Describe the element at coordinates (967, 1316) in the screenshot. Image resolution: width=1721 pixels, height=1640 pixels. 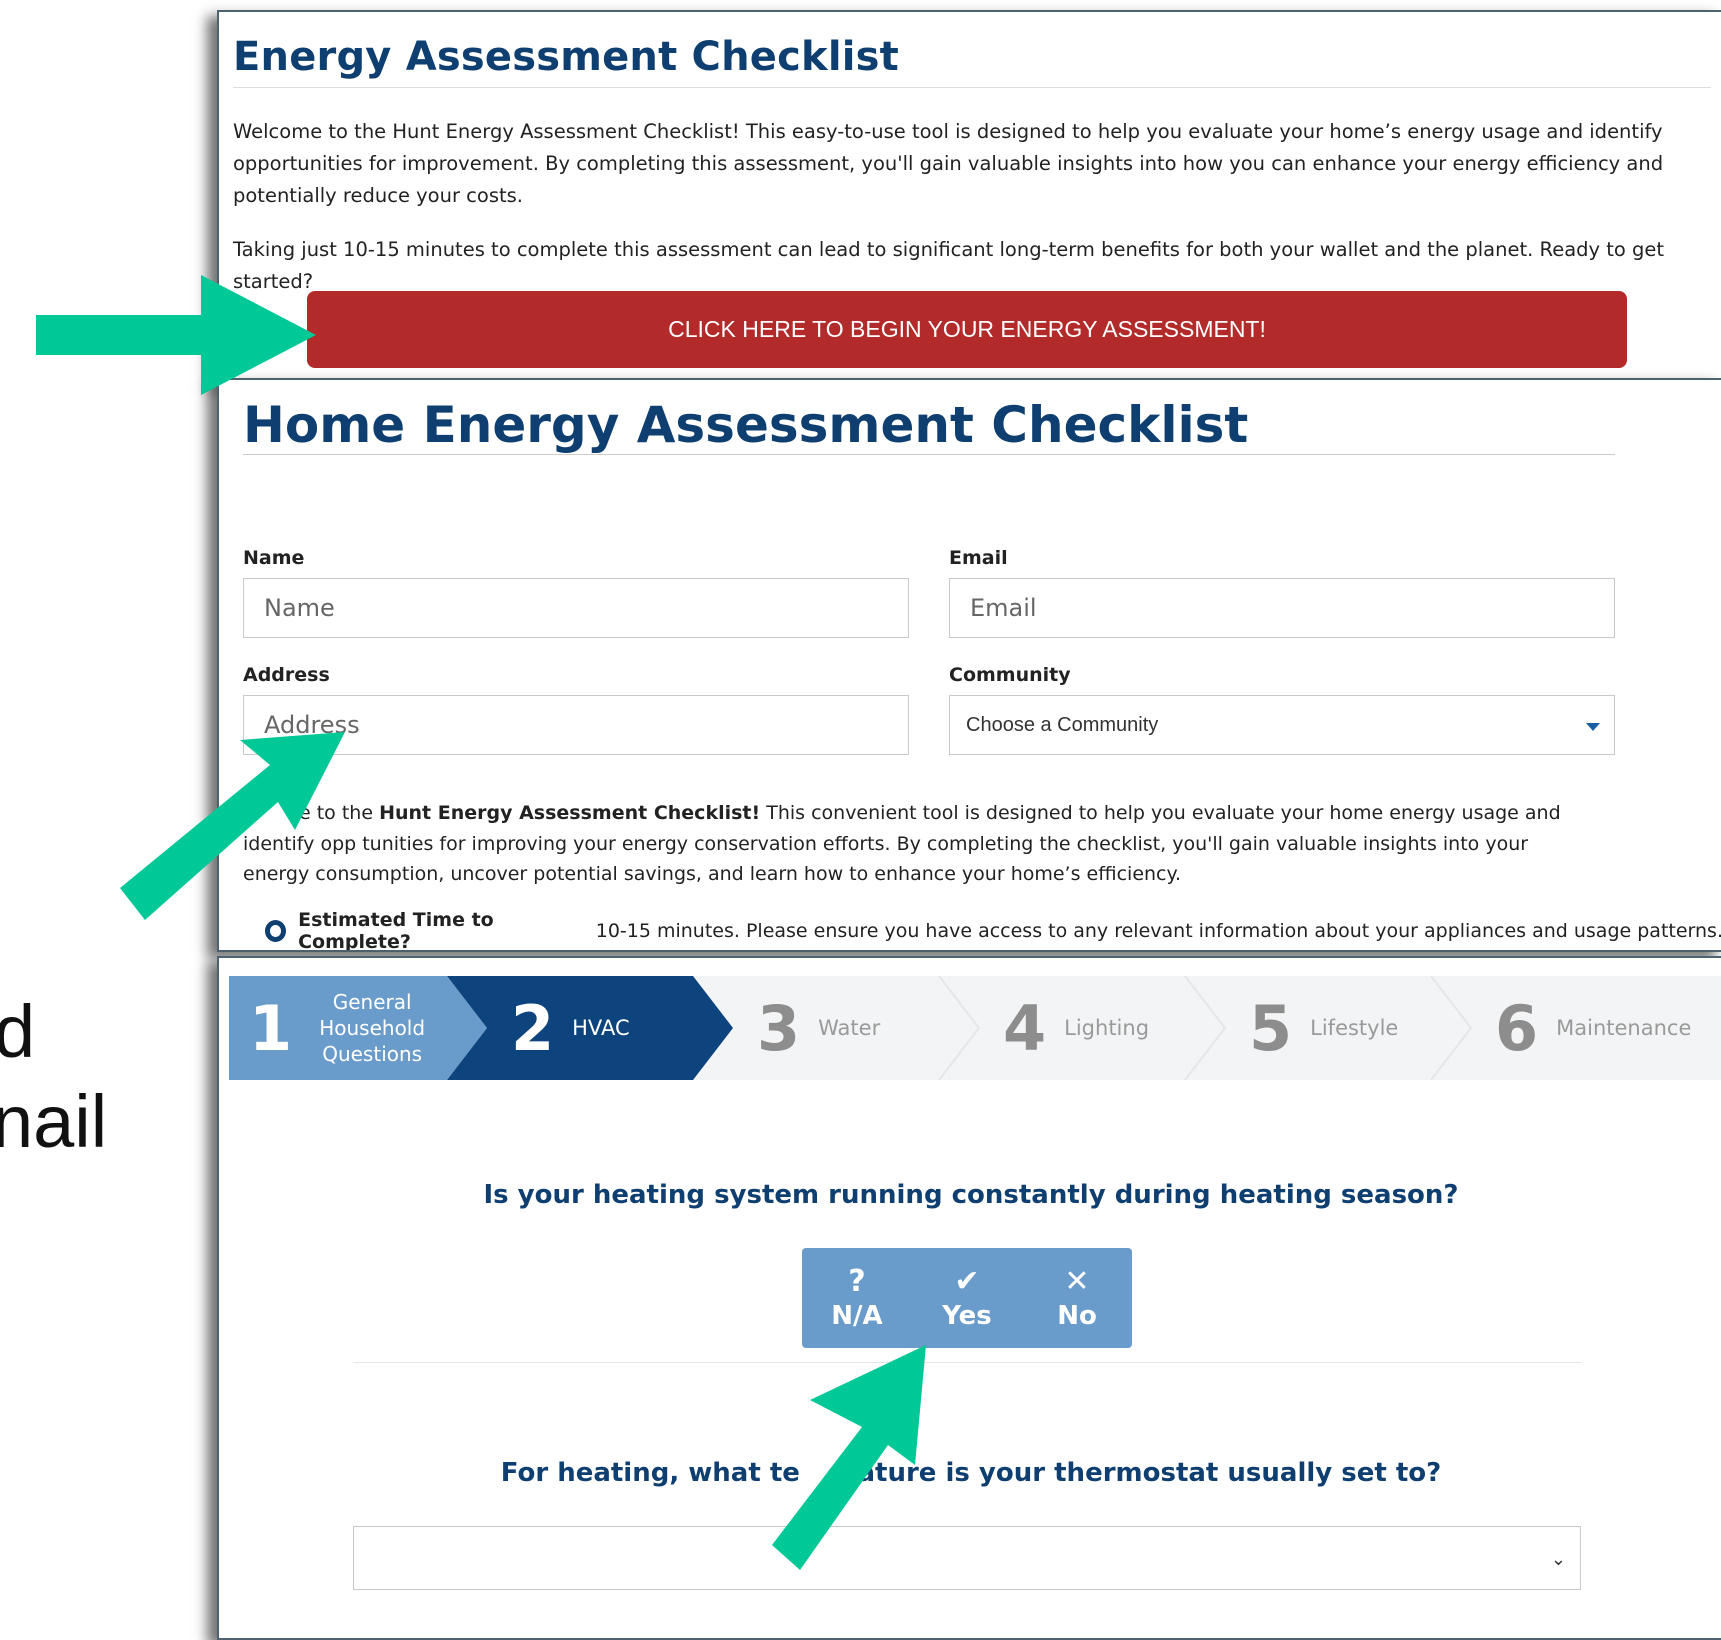
I see `answer-yes-label: Yes` at that location.